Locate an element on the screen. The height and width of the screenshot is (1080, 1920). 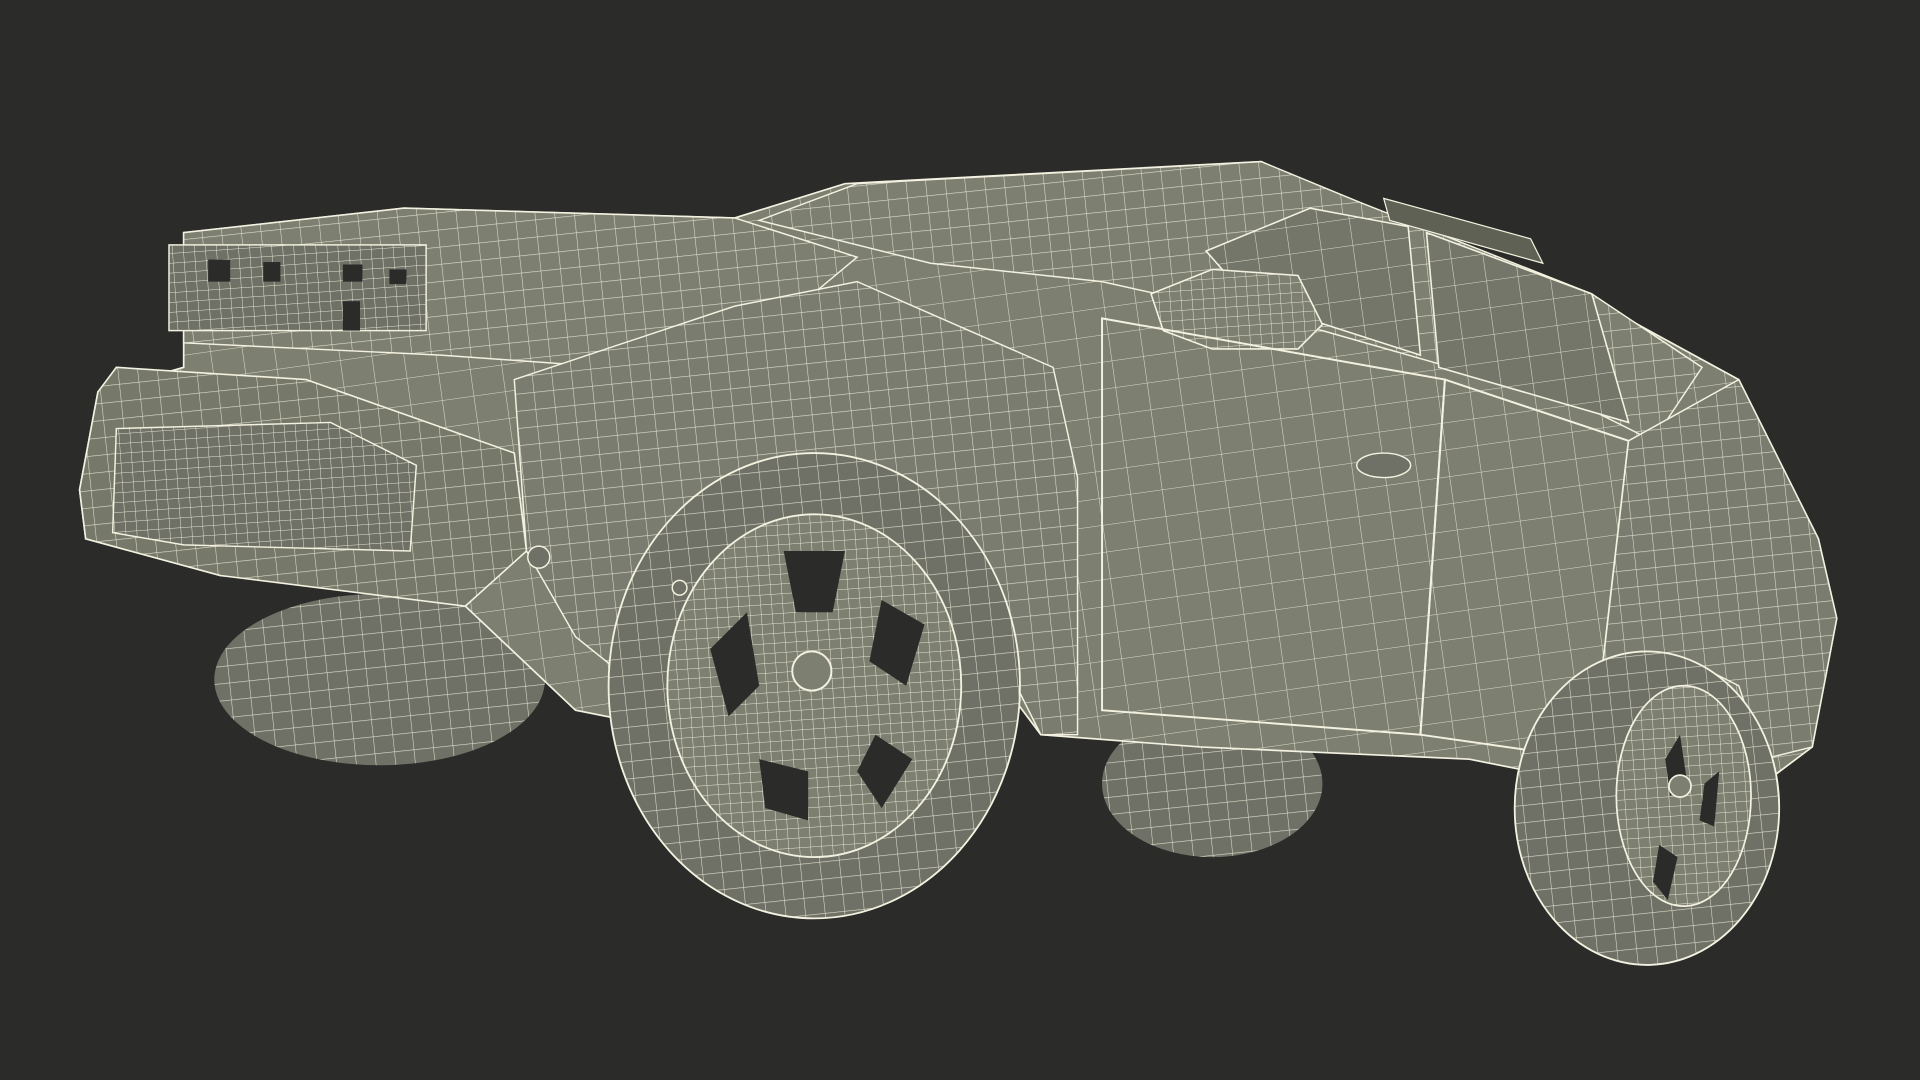
rear-right-wheel is located at coordinates (1647, 808).